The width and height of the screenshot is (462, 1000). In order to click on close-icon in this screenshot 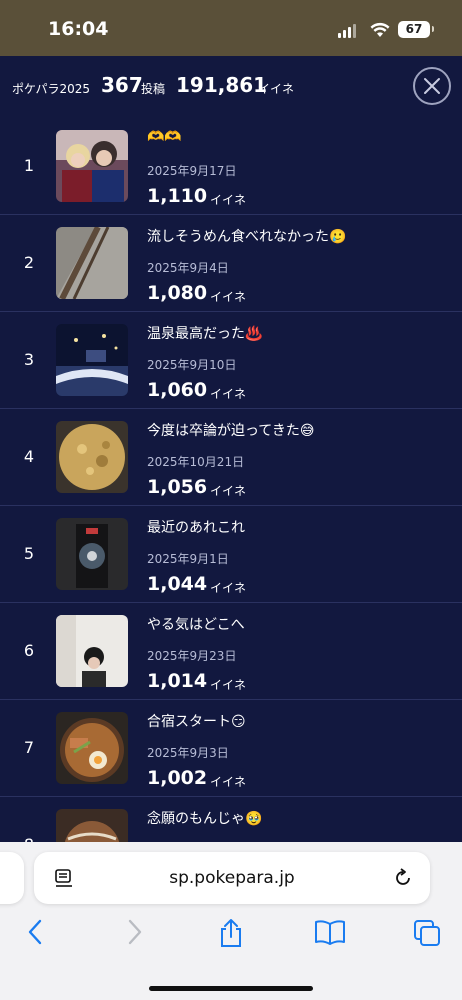, I will do `click(432, 86)`.